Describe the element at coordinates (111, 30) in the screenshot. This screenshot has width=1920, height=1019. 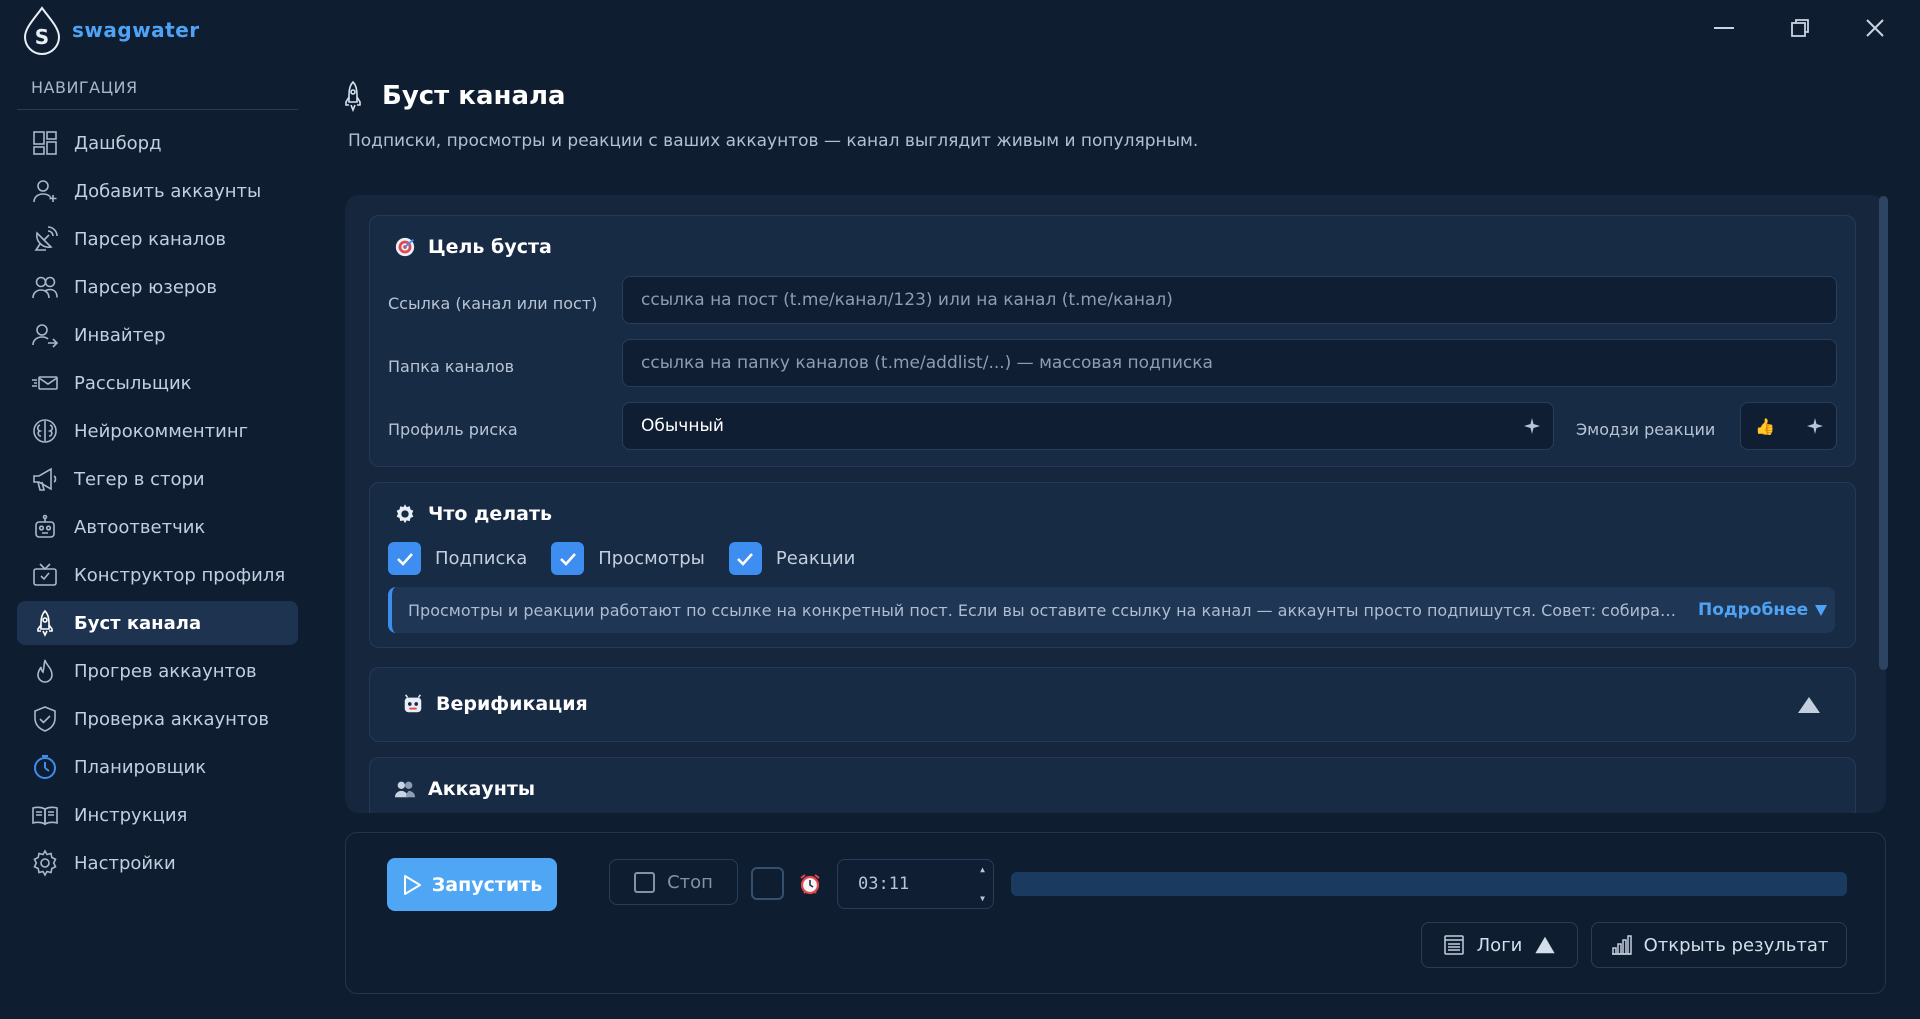
I see `app-logo: S swagwater` at that location.